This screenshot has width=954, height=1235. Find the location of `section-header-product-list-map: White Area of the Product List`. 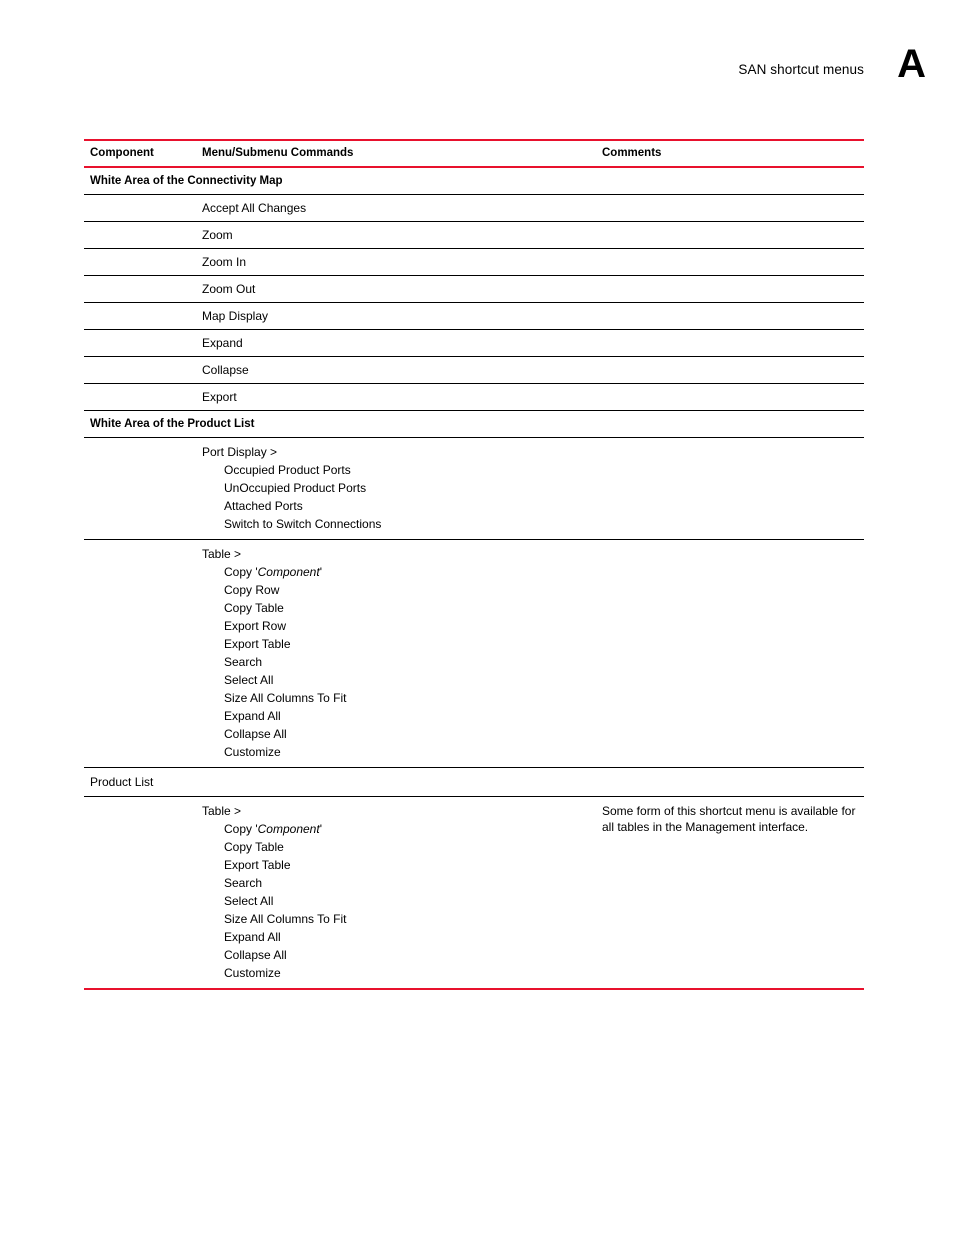

section-header-product-list-map: White Area of the Product List is located at coordinates (172, 424).